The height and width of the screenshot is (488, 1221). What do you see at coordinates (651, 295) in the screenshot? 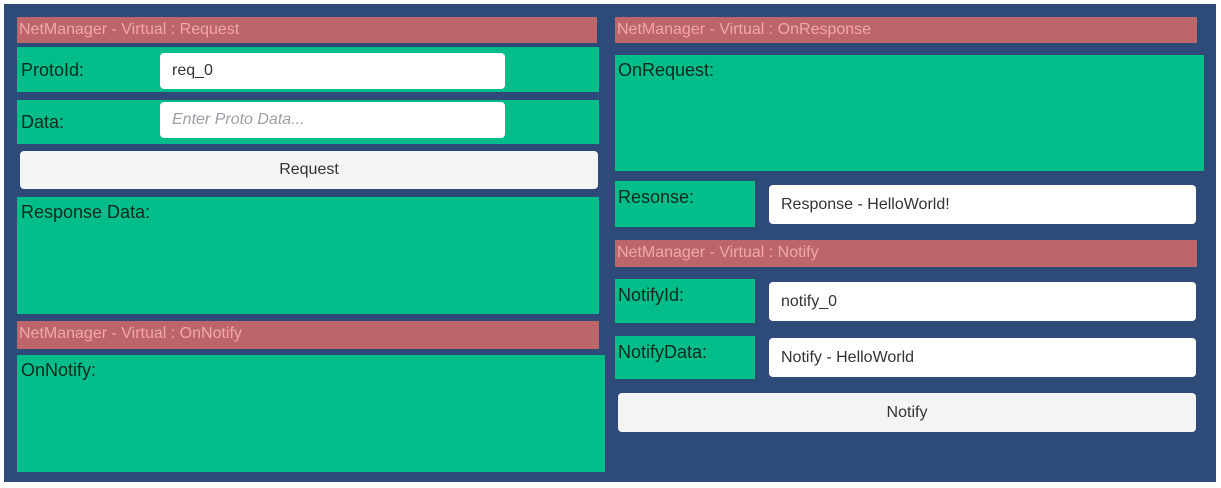
I see `notifyid-label: NotifyId:` at bounding box center [651, 295].